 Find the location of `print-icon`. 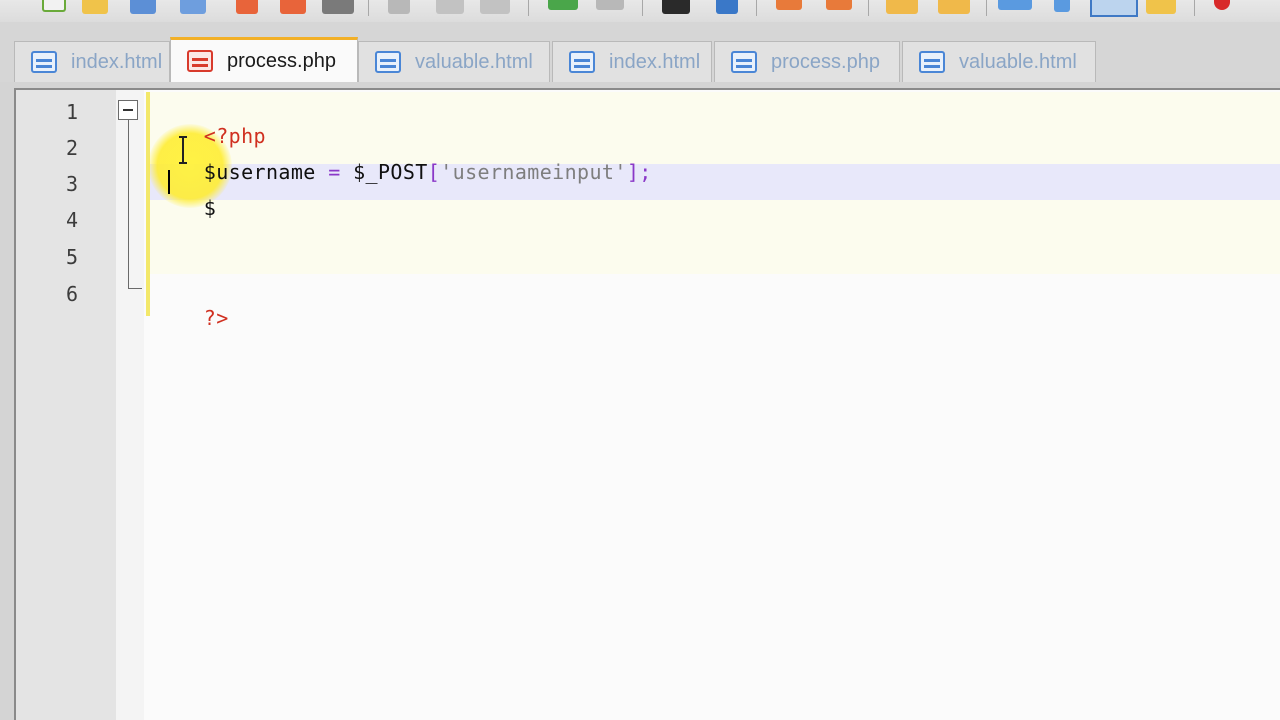

print-icon is located at coordinates (338, 7).